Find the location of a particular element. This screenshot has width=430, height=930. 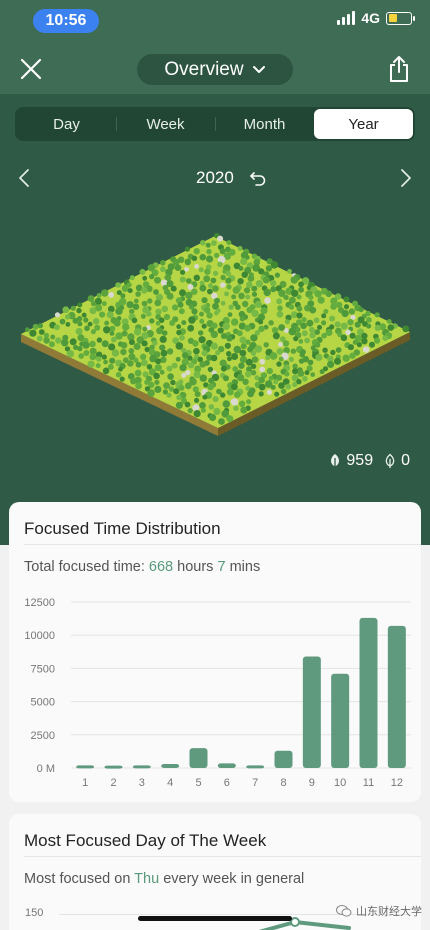

close-icon is located at coordinates (31, 69).